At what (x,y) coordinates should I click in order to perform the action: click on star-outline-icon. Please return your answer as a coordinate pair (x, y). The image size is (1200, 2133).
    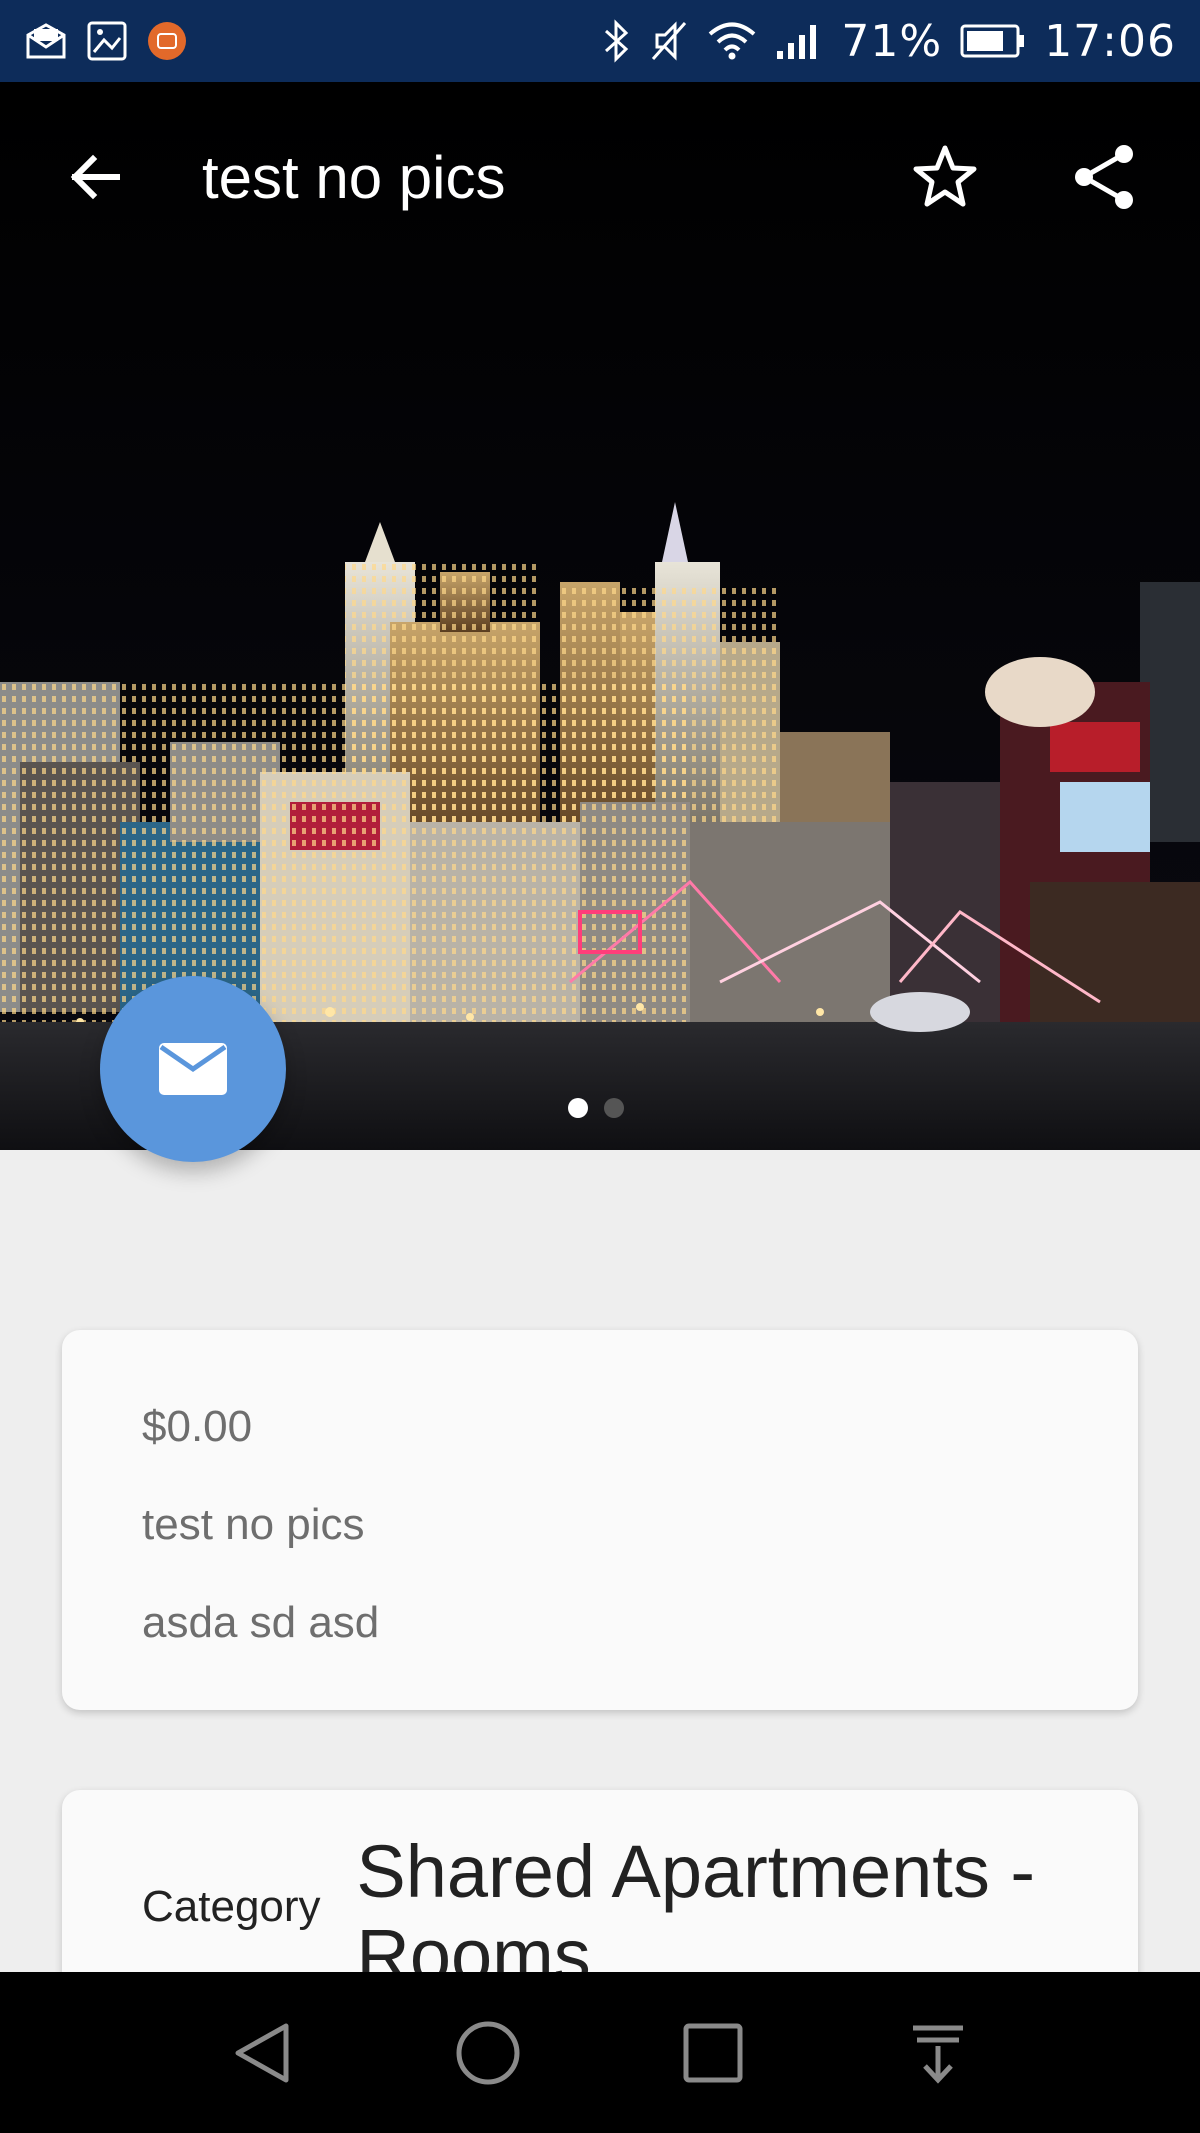
    Looking at the image, I should click on (945, 177).